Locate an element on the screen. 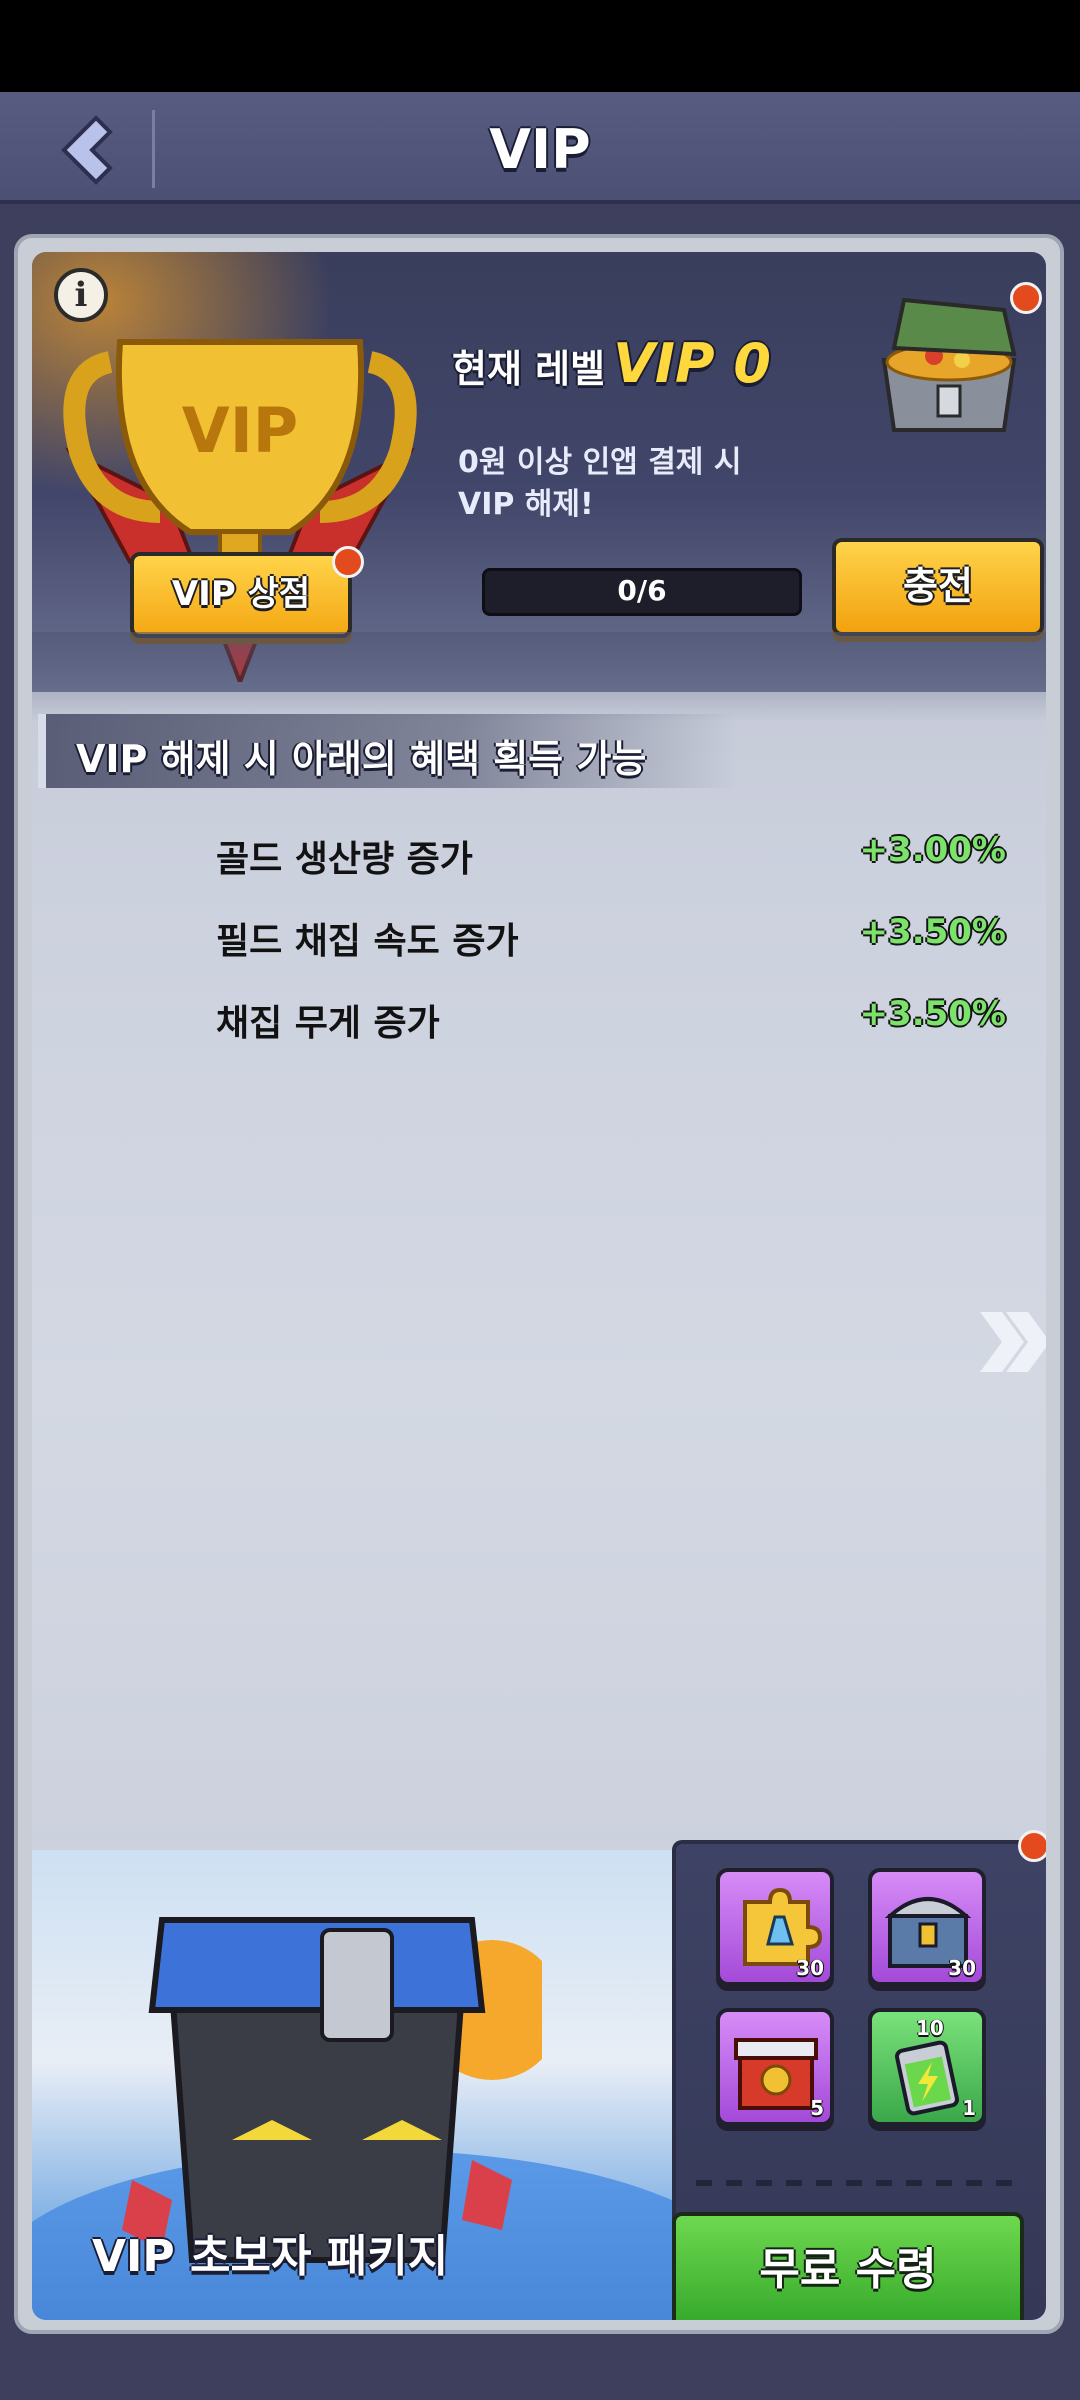  benefit-row: 채집 무게 증가 +3.50% is located at coordinates (611, 1024).